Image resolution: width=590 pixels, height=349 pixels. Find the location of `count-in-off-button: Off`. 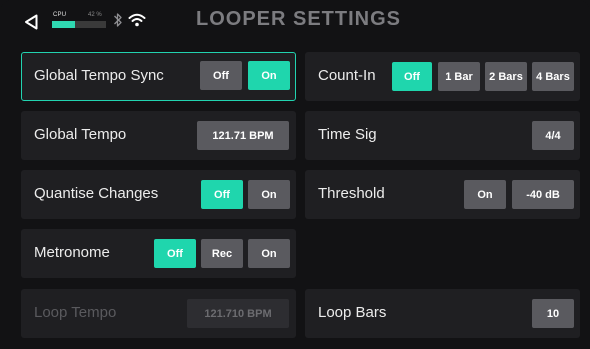

count-in-off-button: Off is located at coordinates (412, 76).